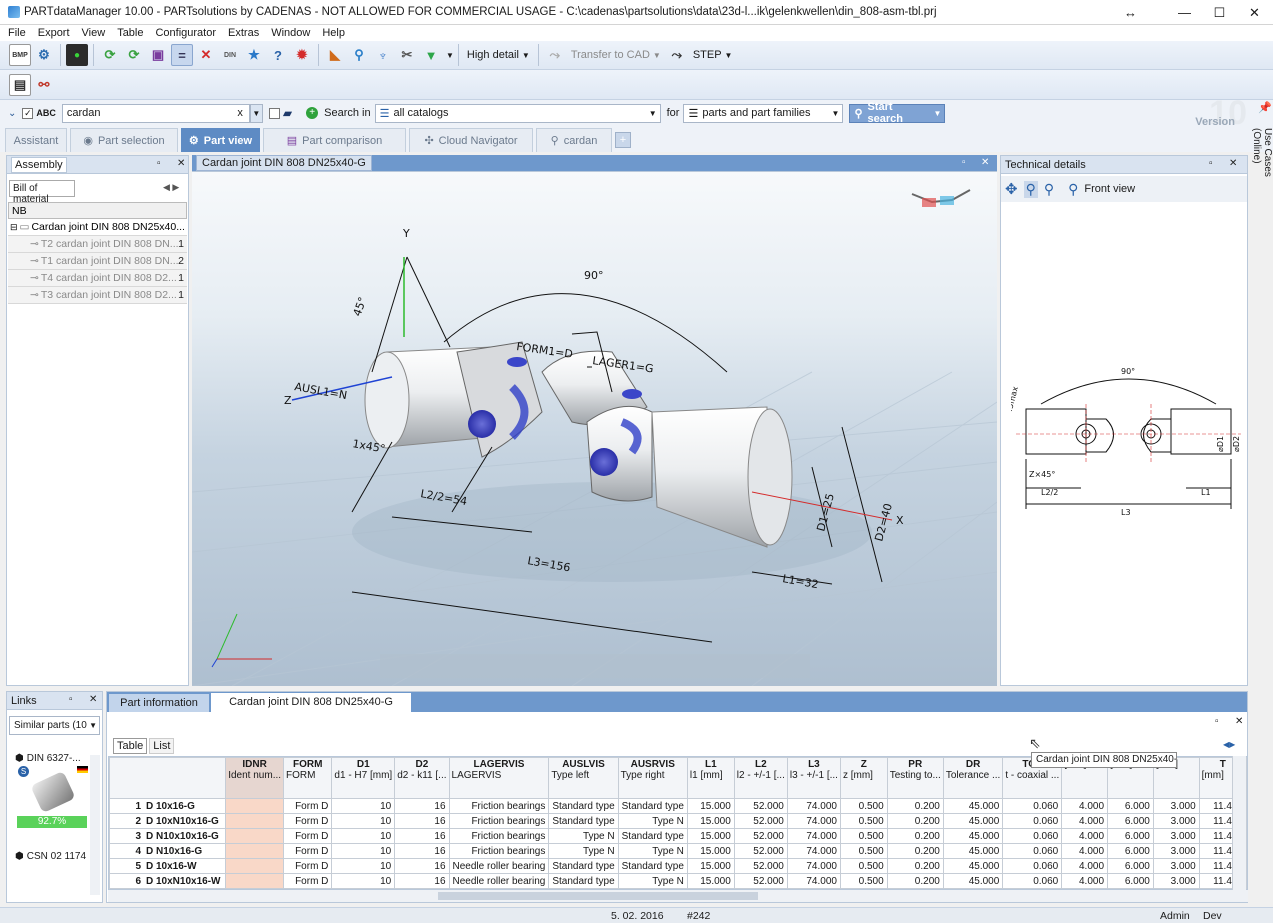 The height and width of the screenshot is (923, 1273). What do you see at coordinates (97, 278) in the screenshot?
I see `tree-item: ⊸ T4 cardan joint DIN 808 D2... 1` at bounding box center [97, 278].